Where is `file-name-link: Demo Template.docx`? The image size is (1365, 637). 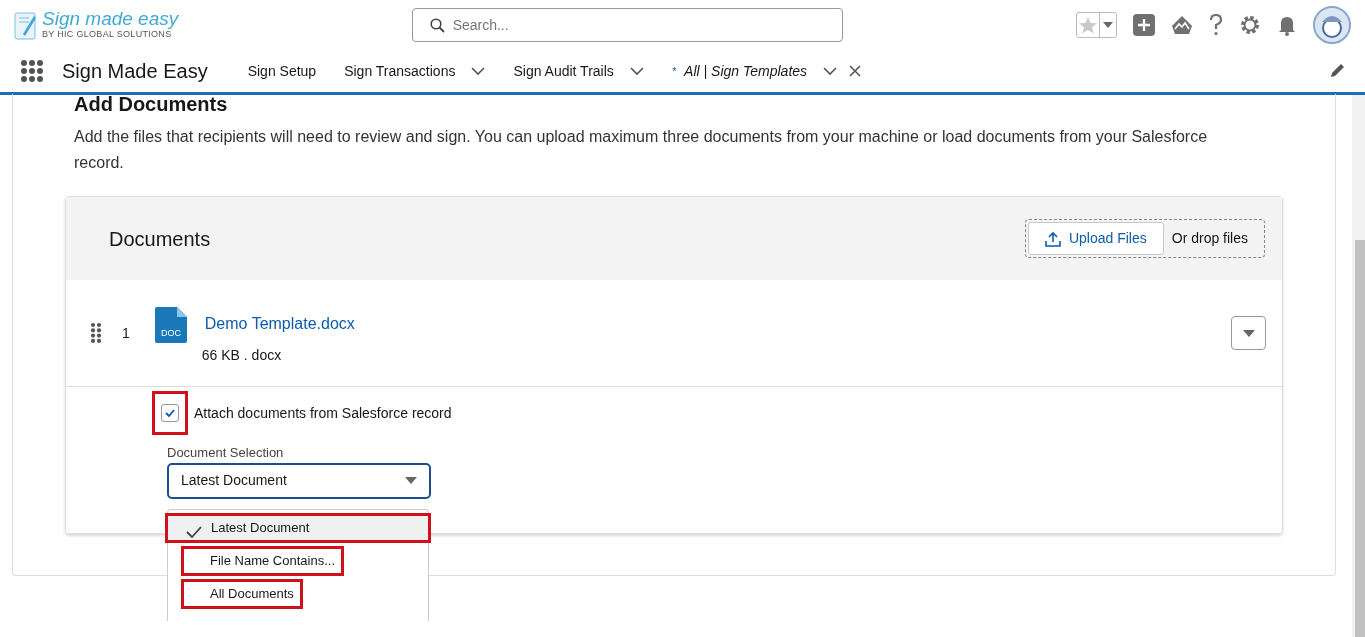 file-name-link: Demo Template.docx is located at coordinates (279, 324).